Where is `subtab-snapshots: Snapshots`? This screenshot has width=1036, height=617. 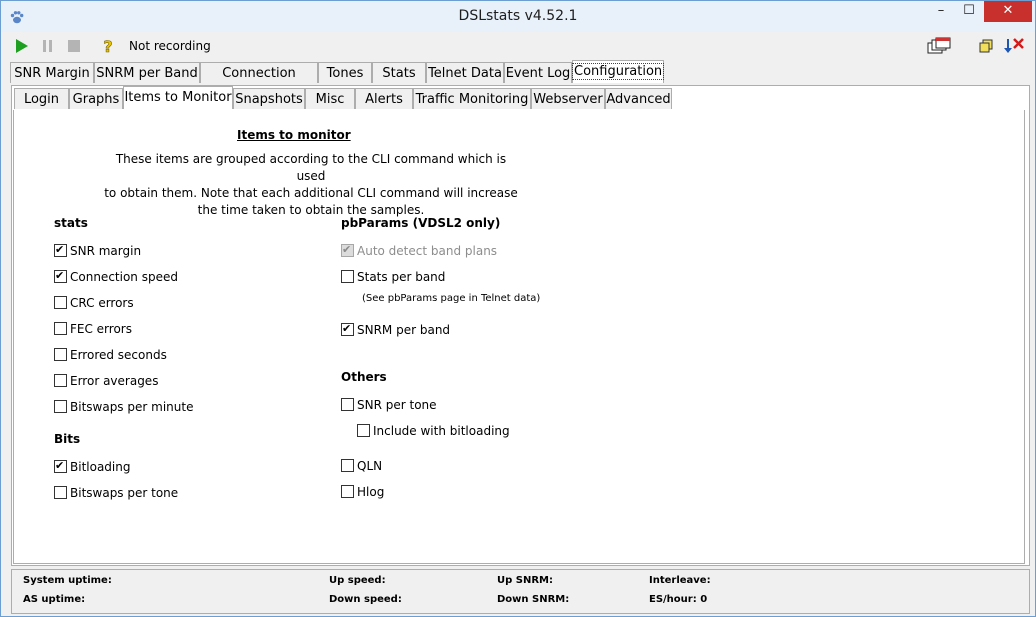 subtab-snapshots: Snapshots is located at coordinates (269, 98).